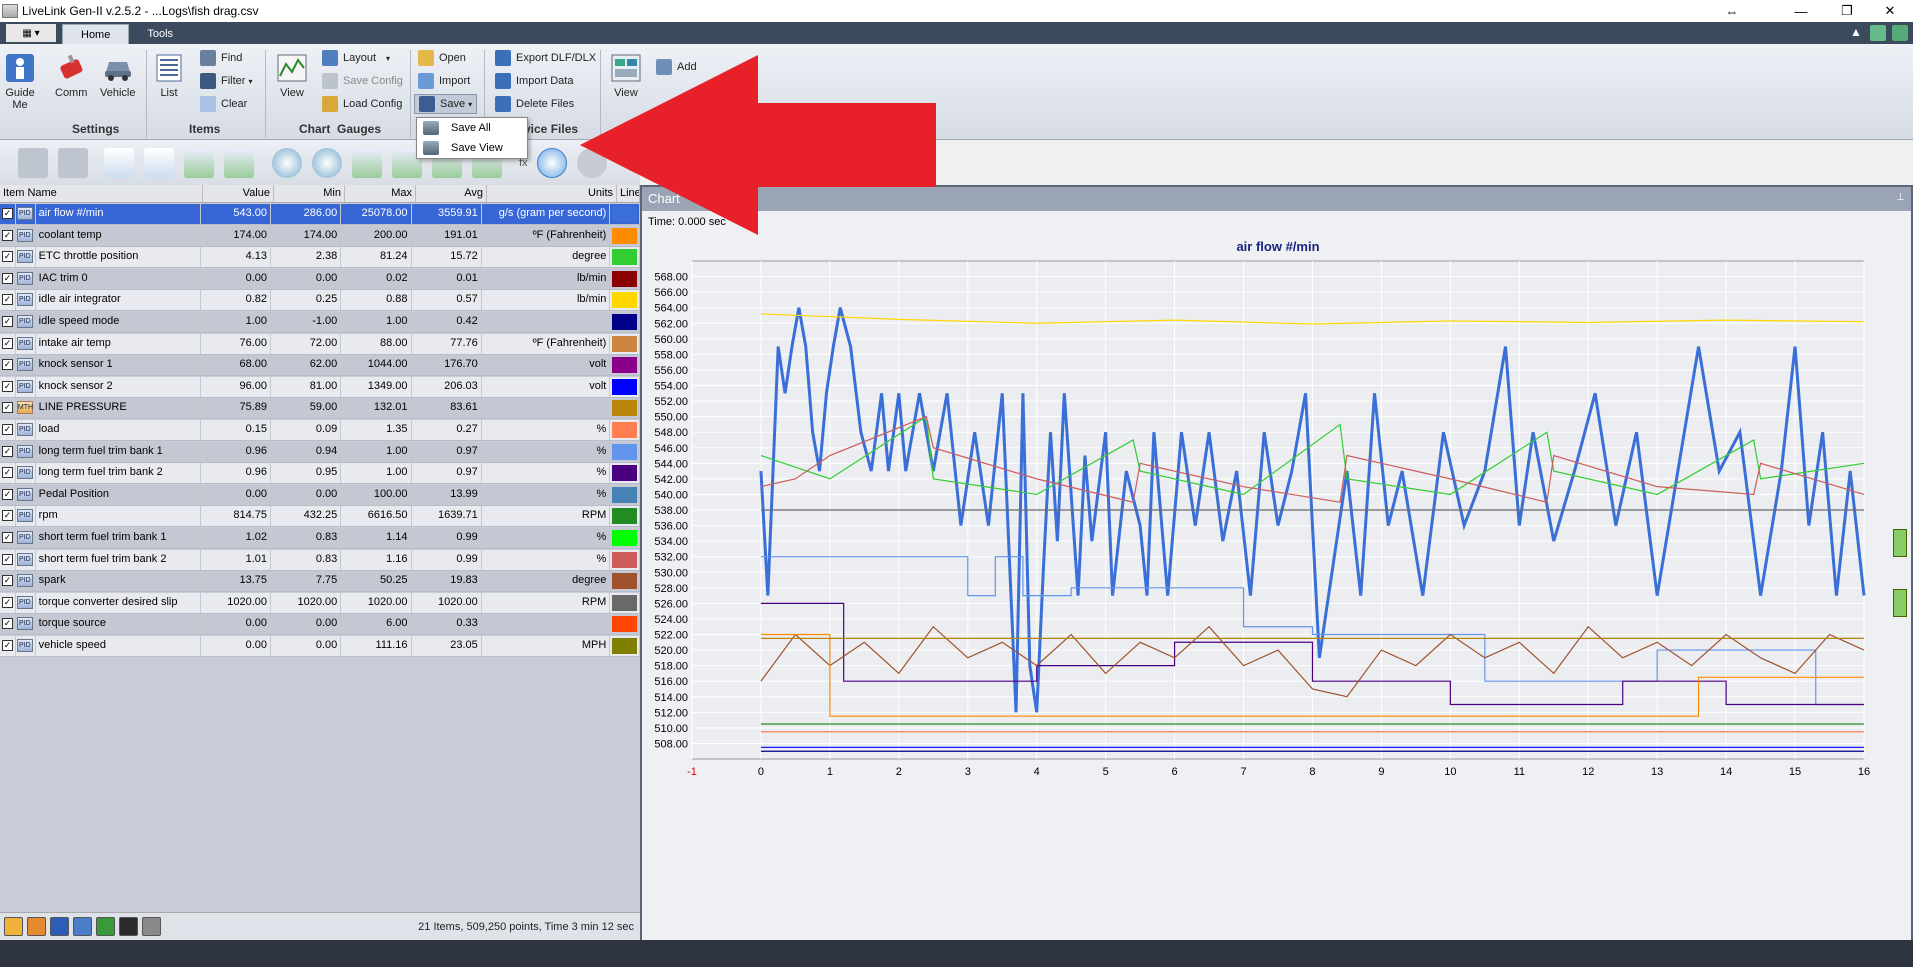 This screenshot has height=967, width=1913. What do you see at coordinates (82, 926) in the screenshot?
I see `calculator-icon` at bounding box center [82, 926].